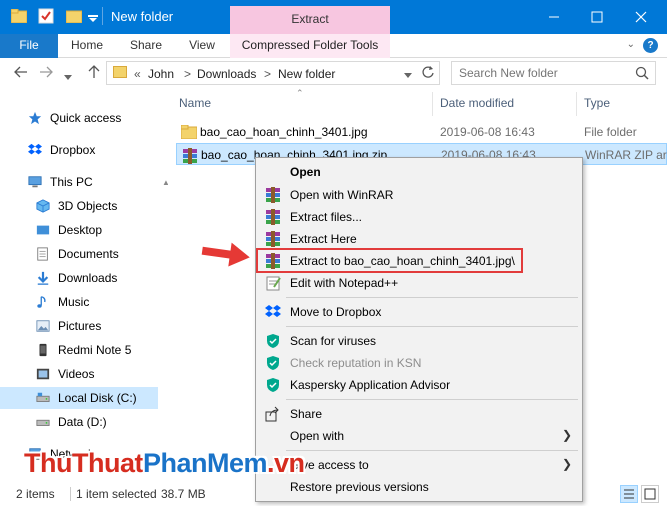  What do you see at coordinates (631, 44) in the screenshot?
I see `chevron-down-icon: ⌄` at bounding box center [631, 44].